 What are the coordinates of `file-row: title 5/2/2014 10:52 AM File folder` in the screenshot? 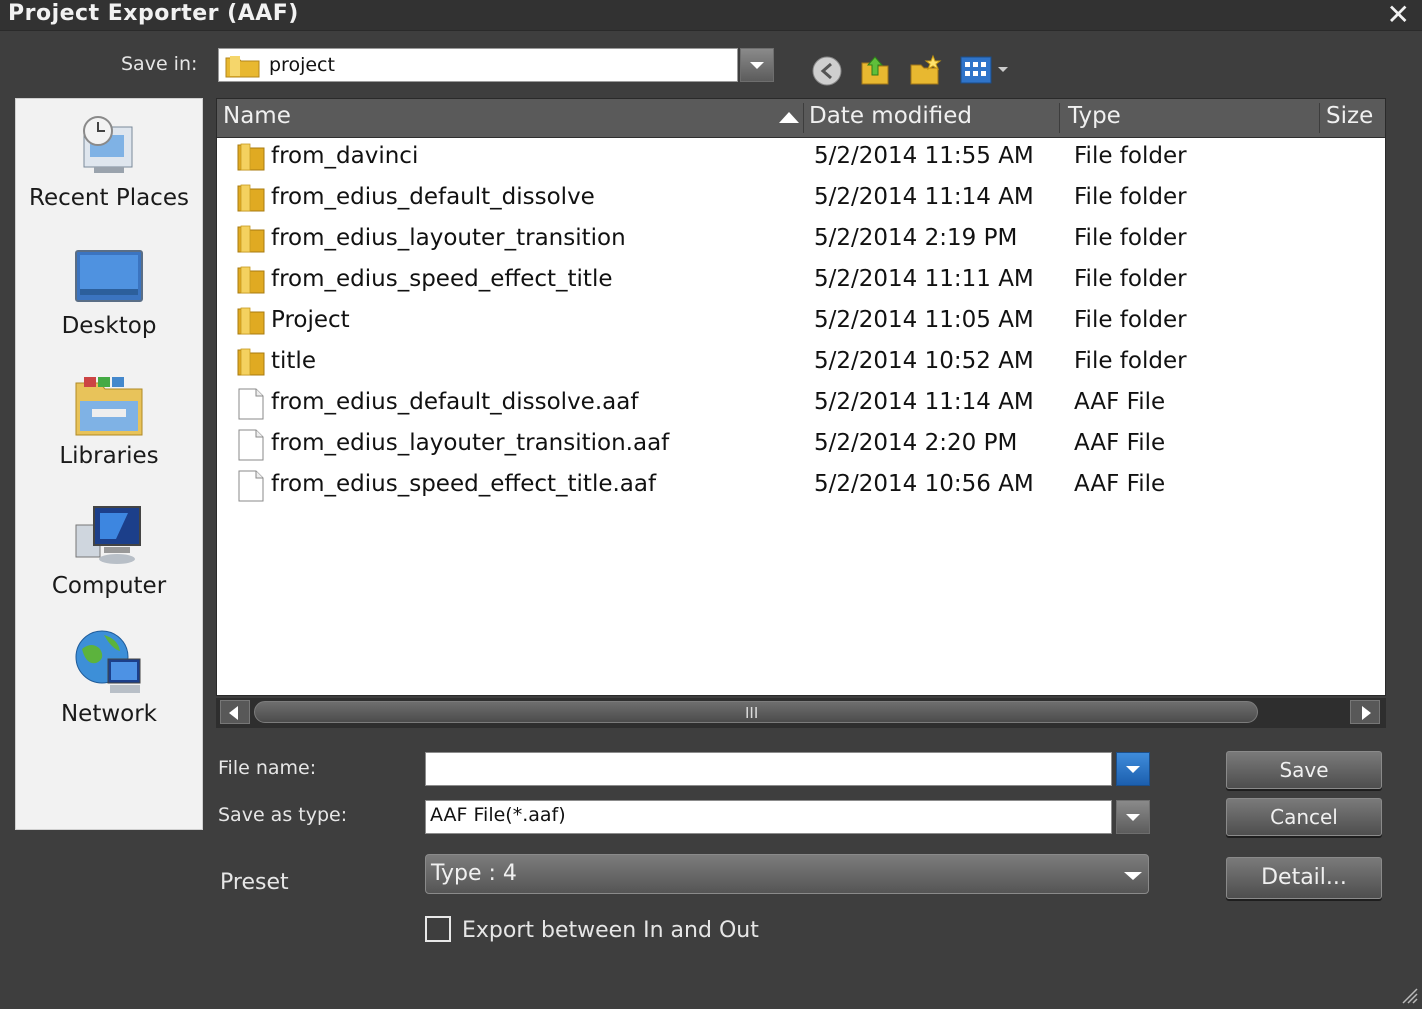 It's located at (801, 363).